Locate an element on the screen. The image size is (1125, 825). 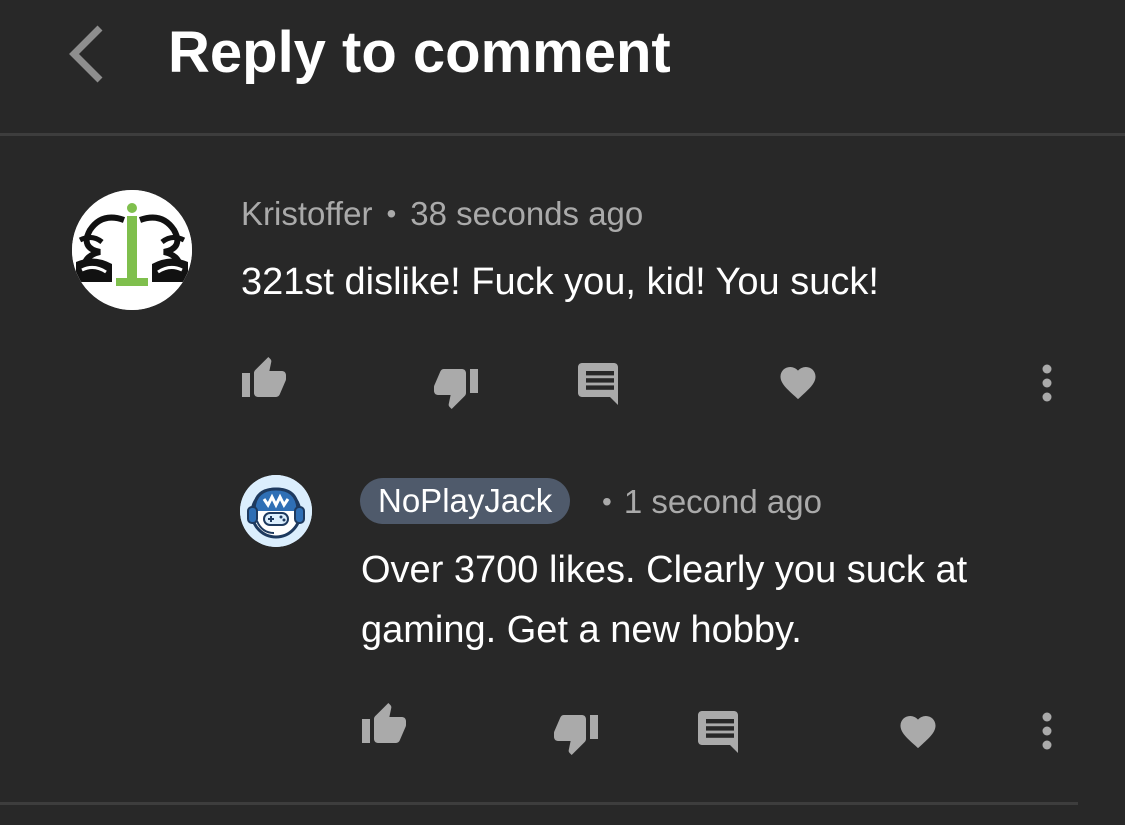
avatar is located at coordinates (132, 250).